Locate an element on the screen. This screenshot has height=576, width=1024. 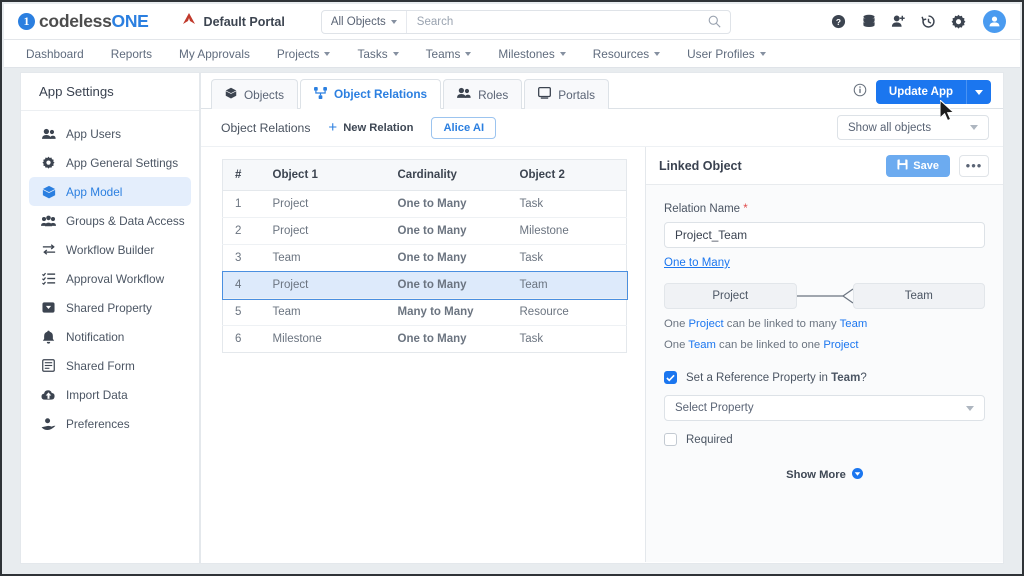
sidebar-item-preferences: Preferences is located at coordinates (110, 423).